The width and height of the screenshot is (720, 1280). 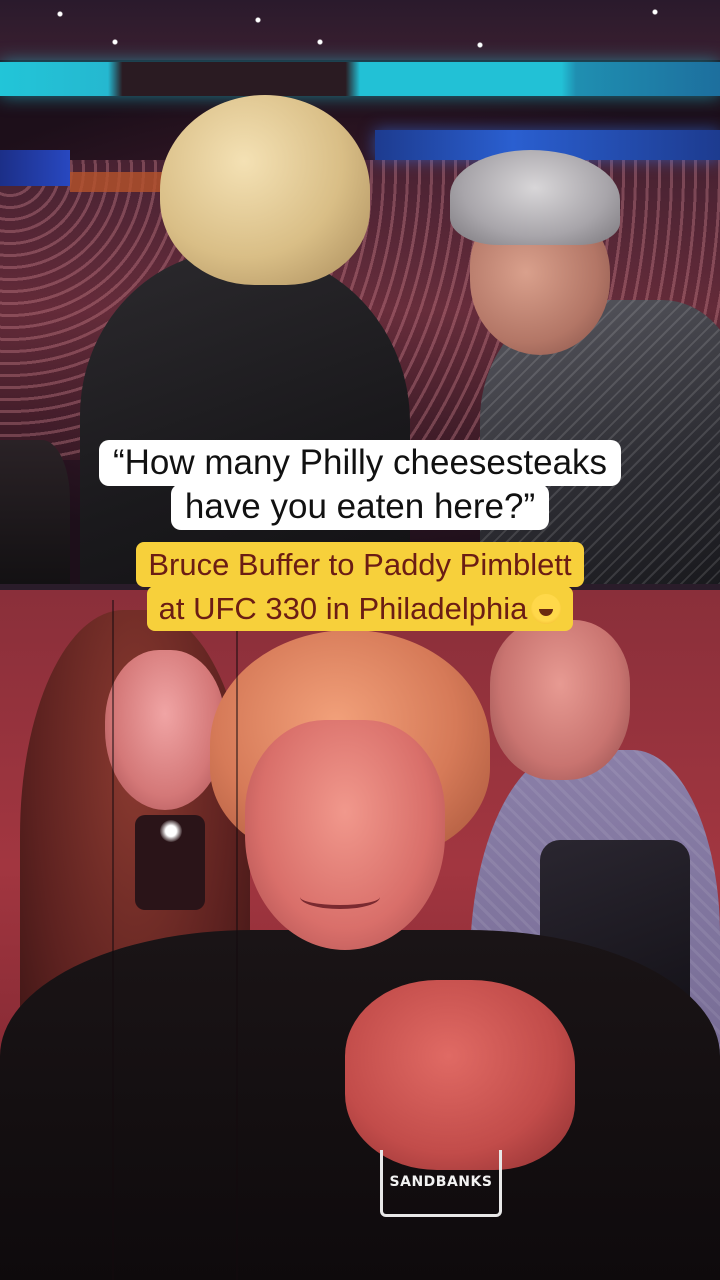 What do you see at coordinates (360, 564) in the screenshot?
I see `context-caption-line-1: Bruce Buffer to Paddy Pimblett` at bounding box center [360, 564].